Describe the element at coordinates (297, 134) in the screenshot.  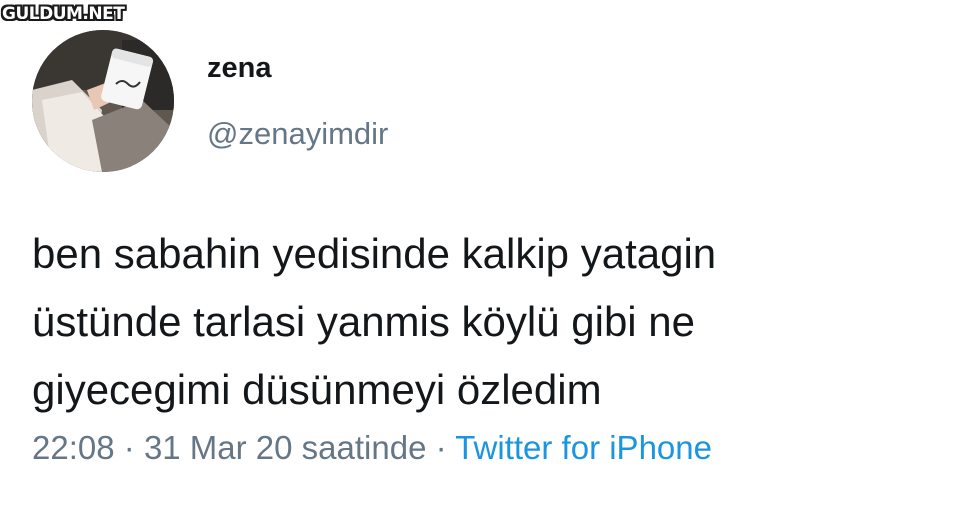
I see `user-handle: @zenayimdir` at that location.